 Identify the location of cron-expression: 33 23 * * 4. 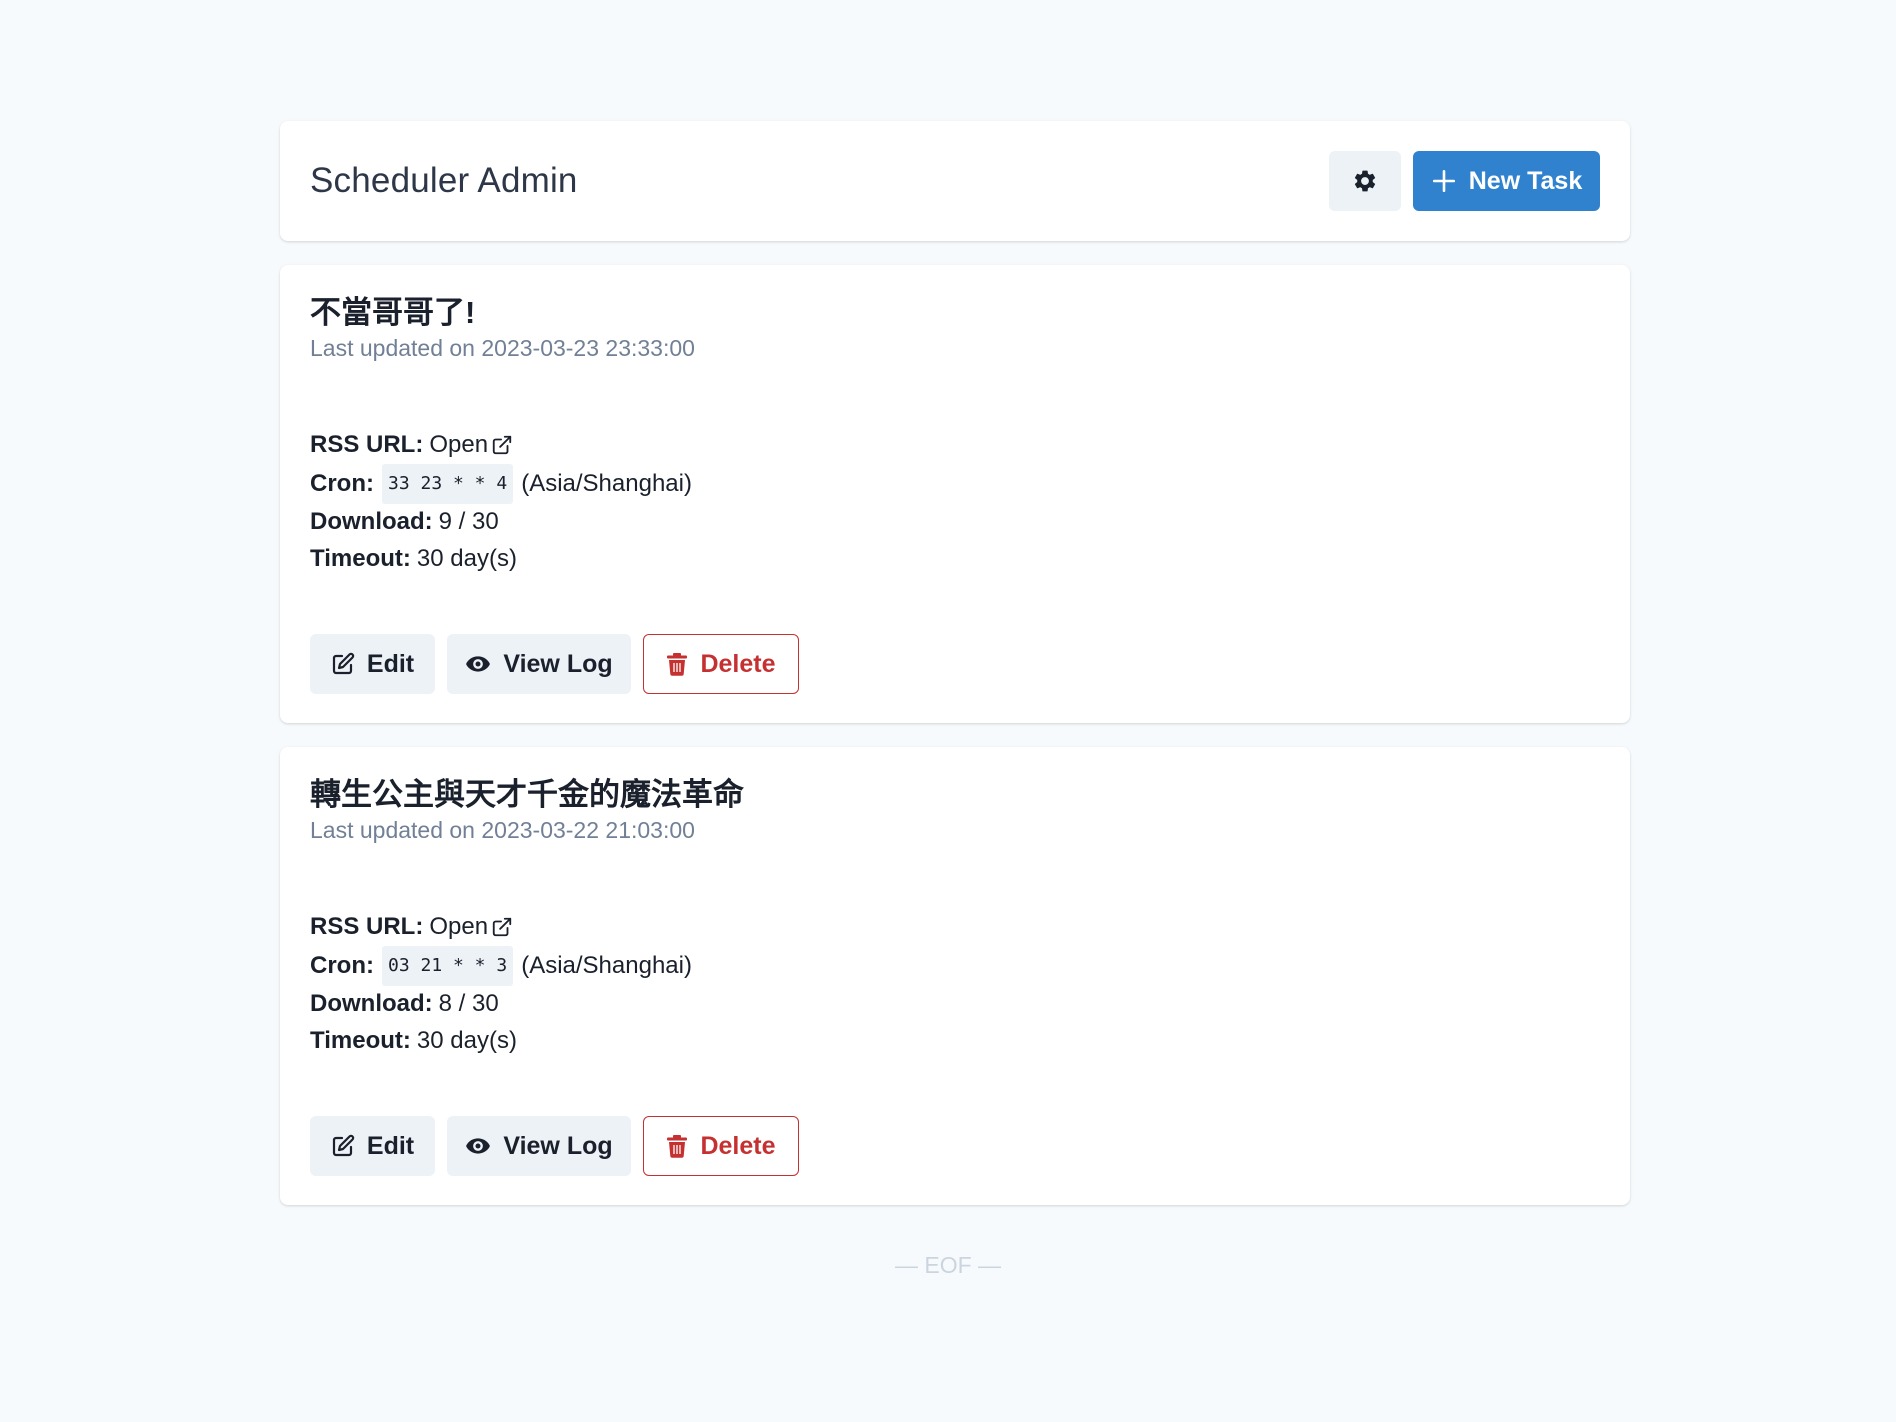
(447, 483).